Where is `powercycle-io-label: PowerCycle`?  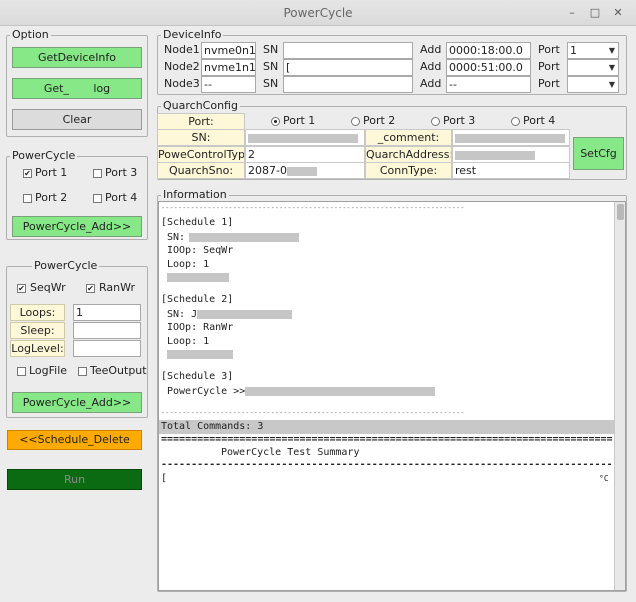 powercycle-io-label: PowerCycle is located at coordinates (66, 265).